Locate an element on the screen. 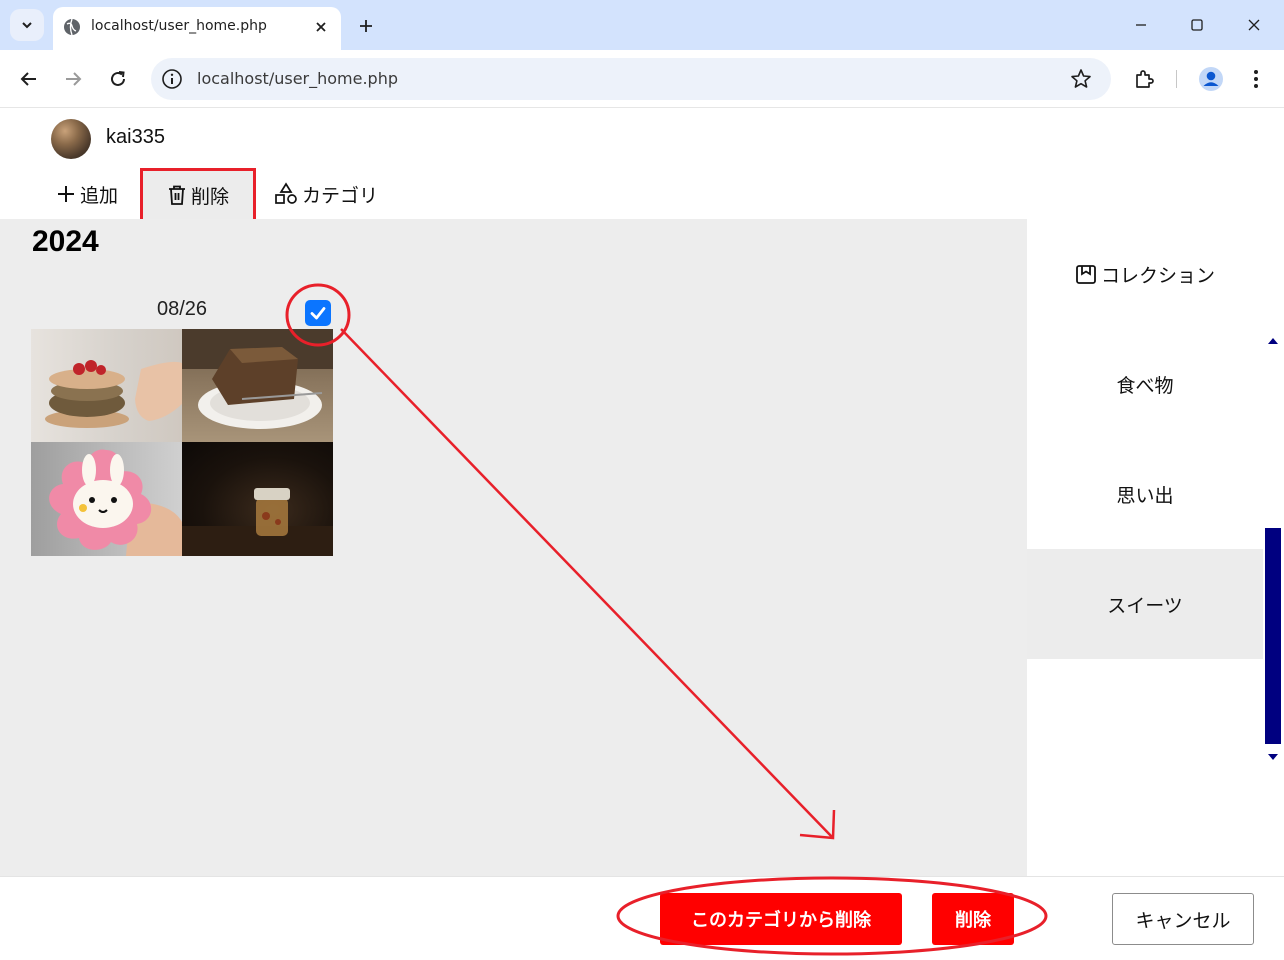 The image size is (1284, 960). globe-icon is located at coordinates (72, 27).